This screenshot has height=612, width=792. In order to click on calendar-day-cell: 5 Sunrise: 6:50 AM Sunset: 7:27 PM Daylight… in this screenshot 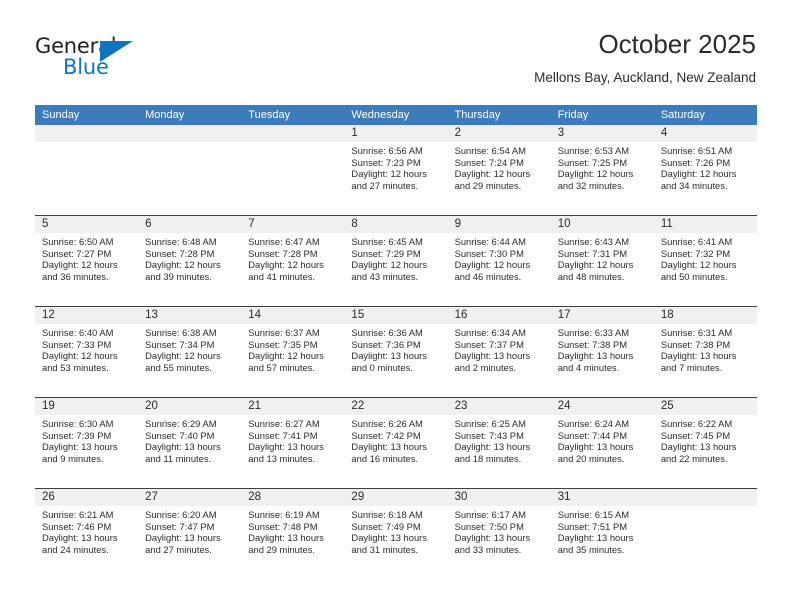, I will do `click(87, 261)`.